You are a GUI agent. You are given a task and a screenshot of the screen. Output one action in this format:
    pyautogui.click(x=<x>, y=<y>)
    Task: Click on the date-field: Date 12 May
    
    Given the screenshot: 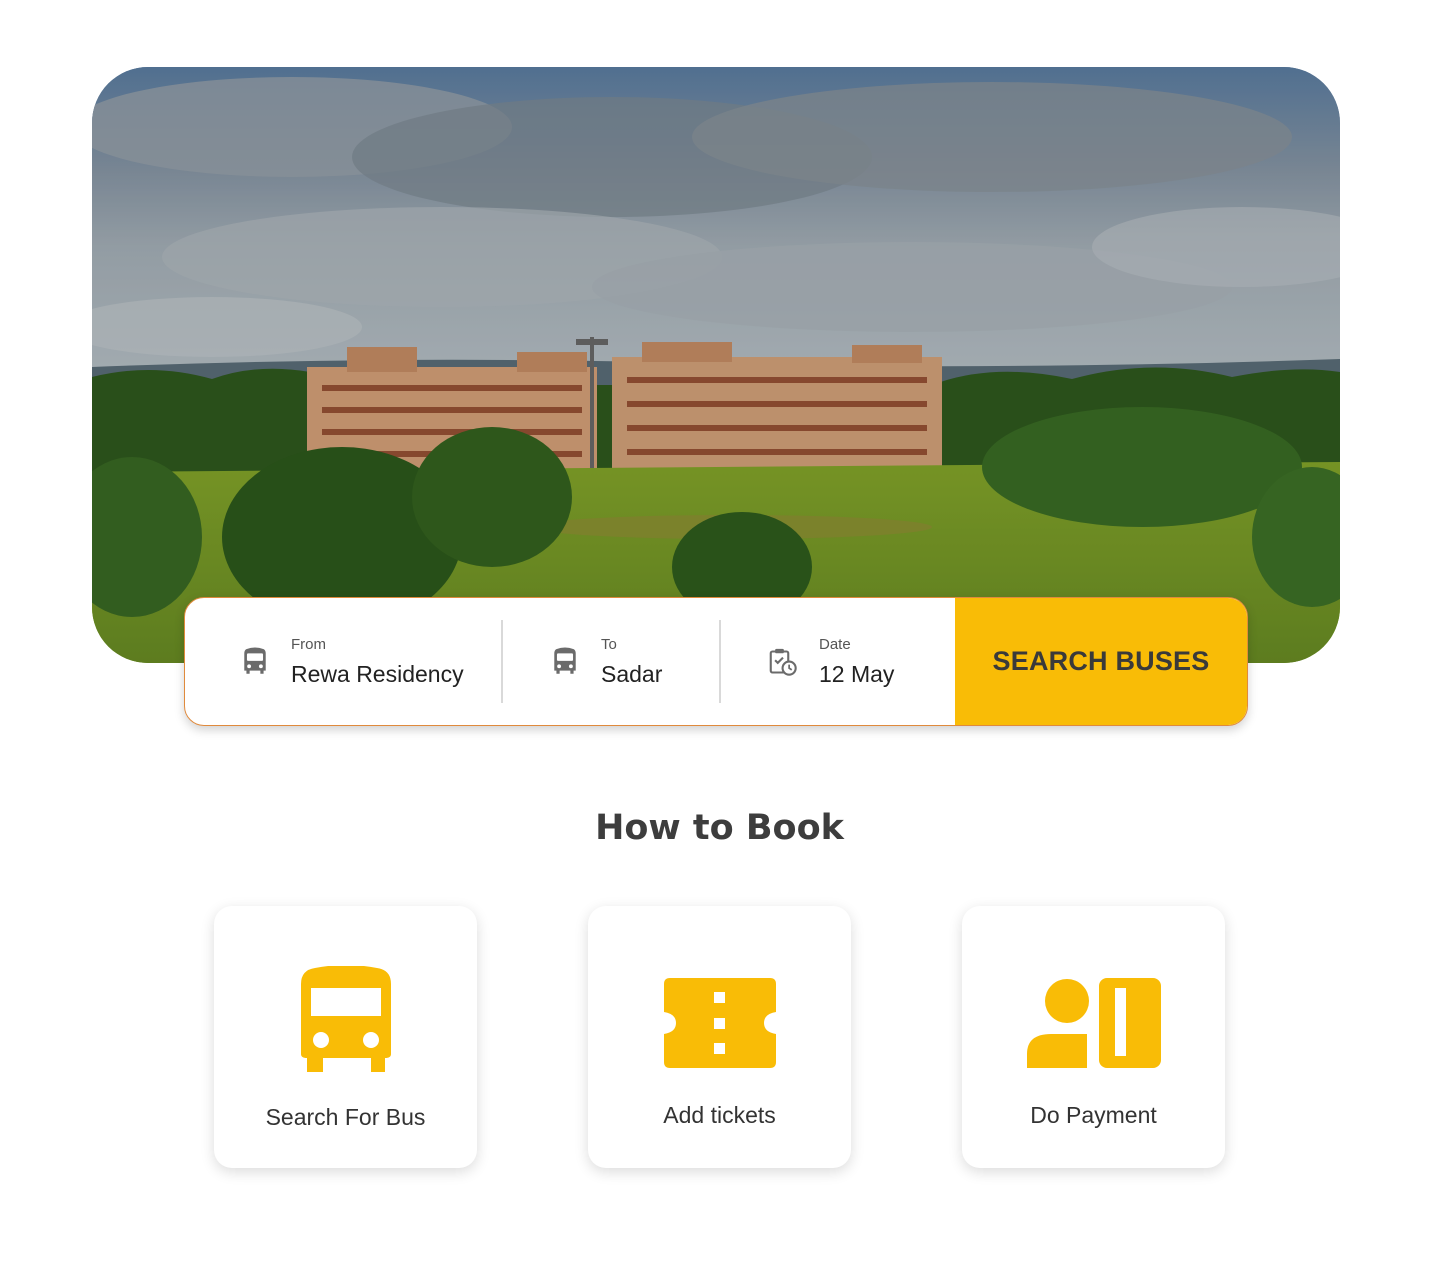 What is the action you would take?
    pyautogui.click(x=838, y=661)
    